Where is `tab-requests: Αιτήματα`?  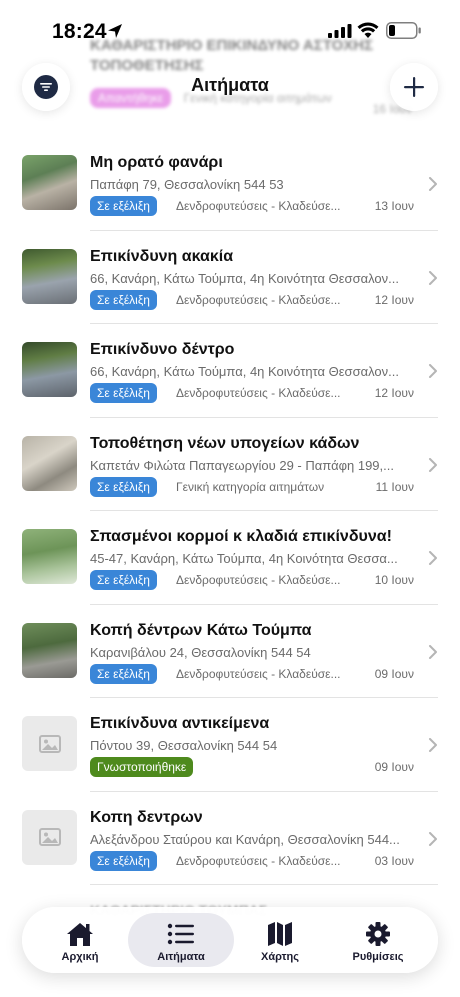
tab-requests: Αιτήματα is located at coordinates (181, 940).